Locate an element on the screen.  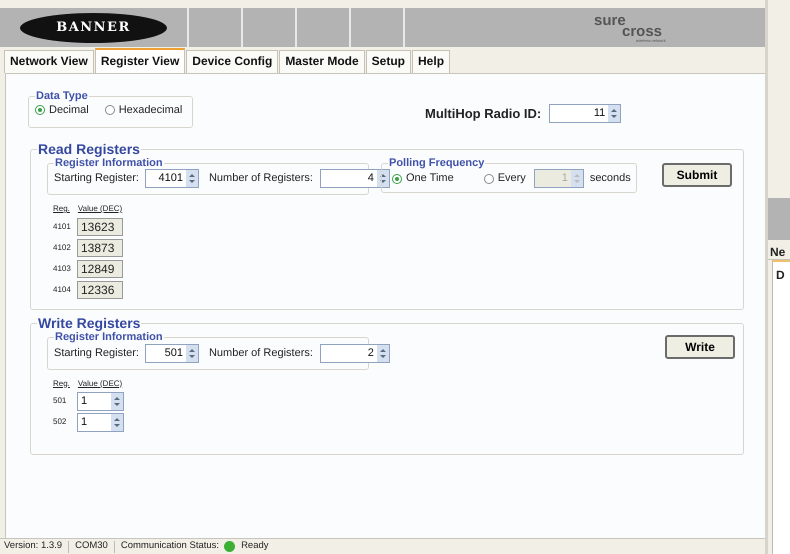
tab: Setup is located at coordinates (389, 61).